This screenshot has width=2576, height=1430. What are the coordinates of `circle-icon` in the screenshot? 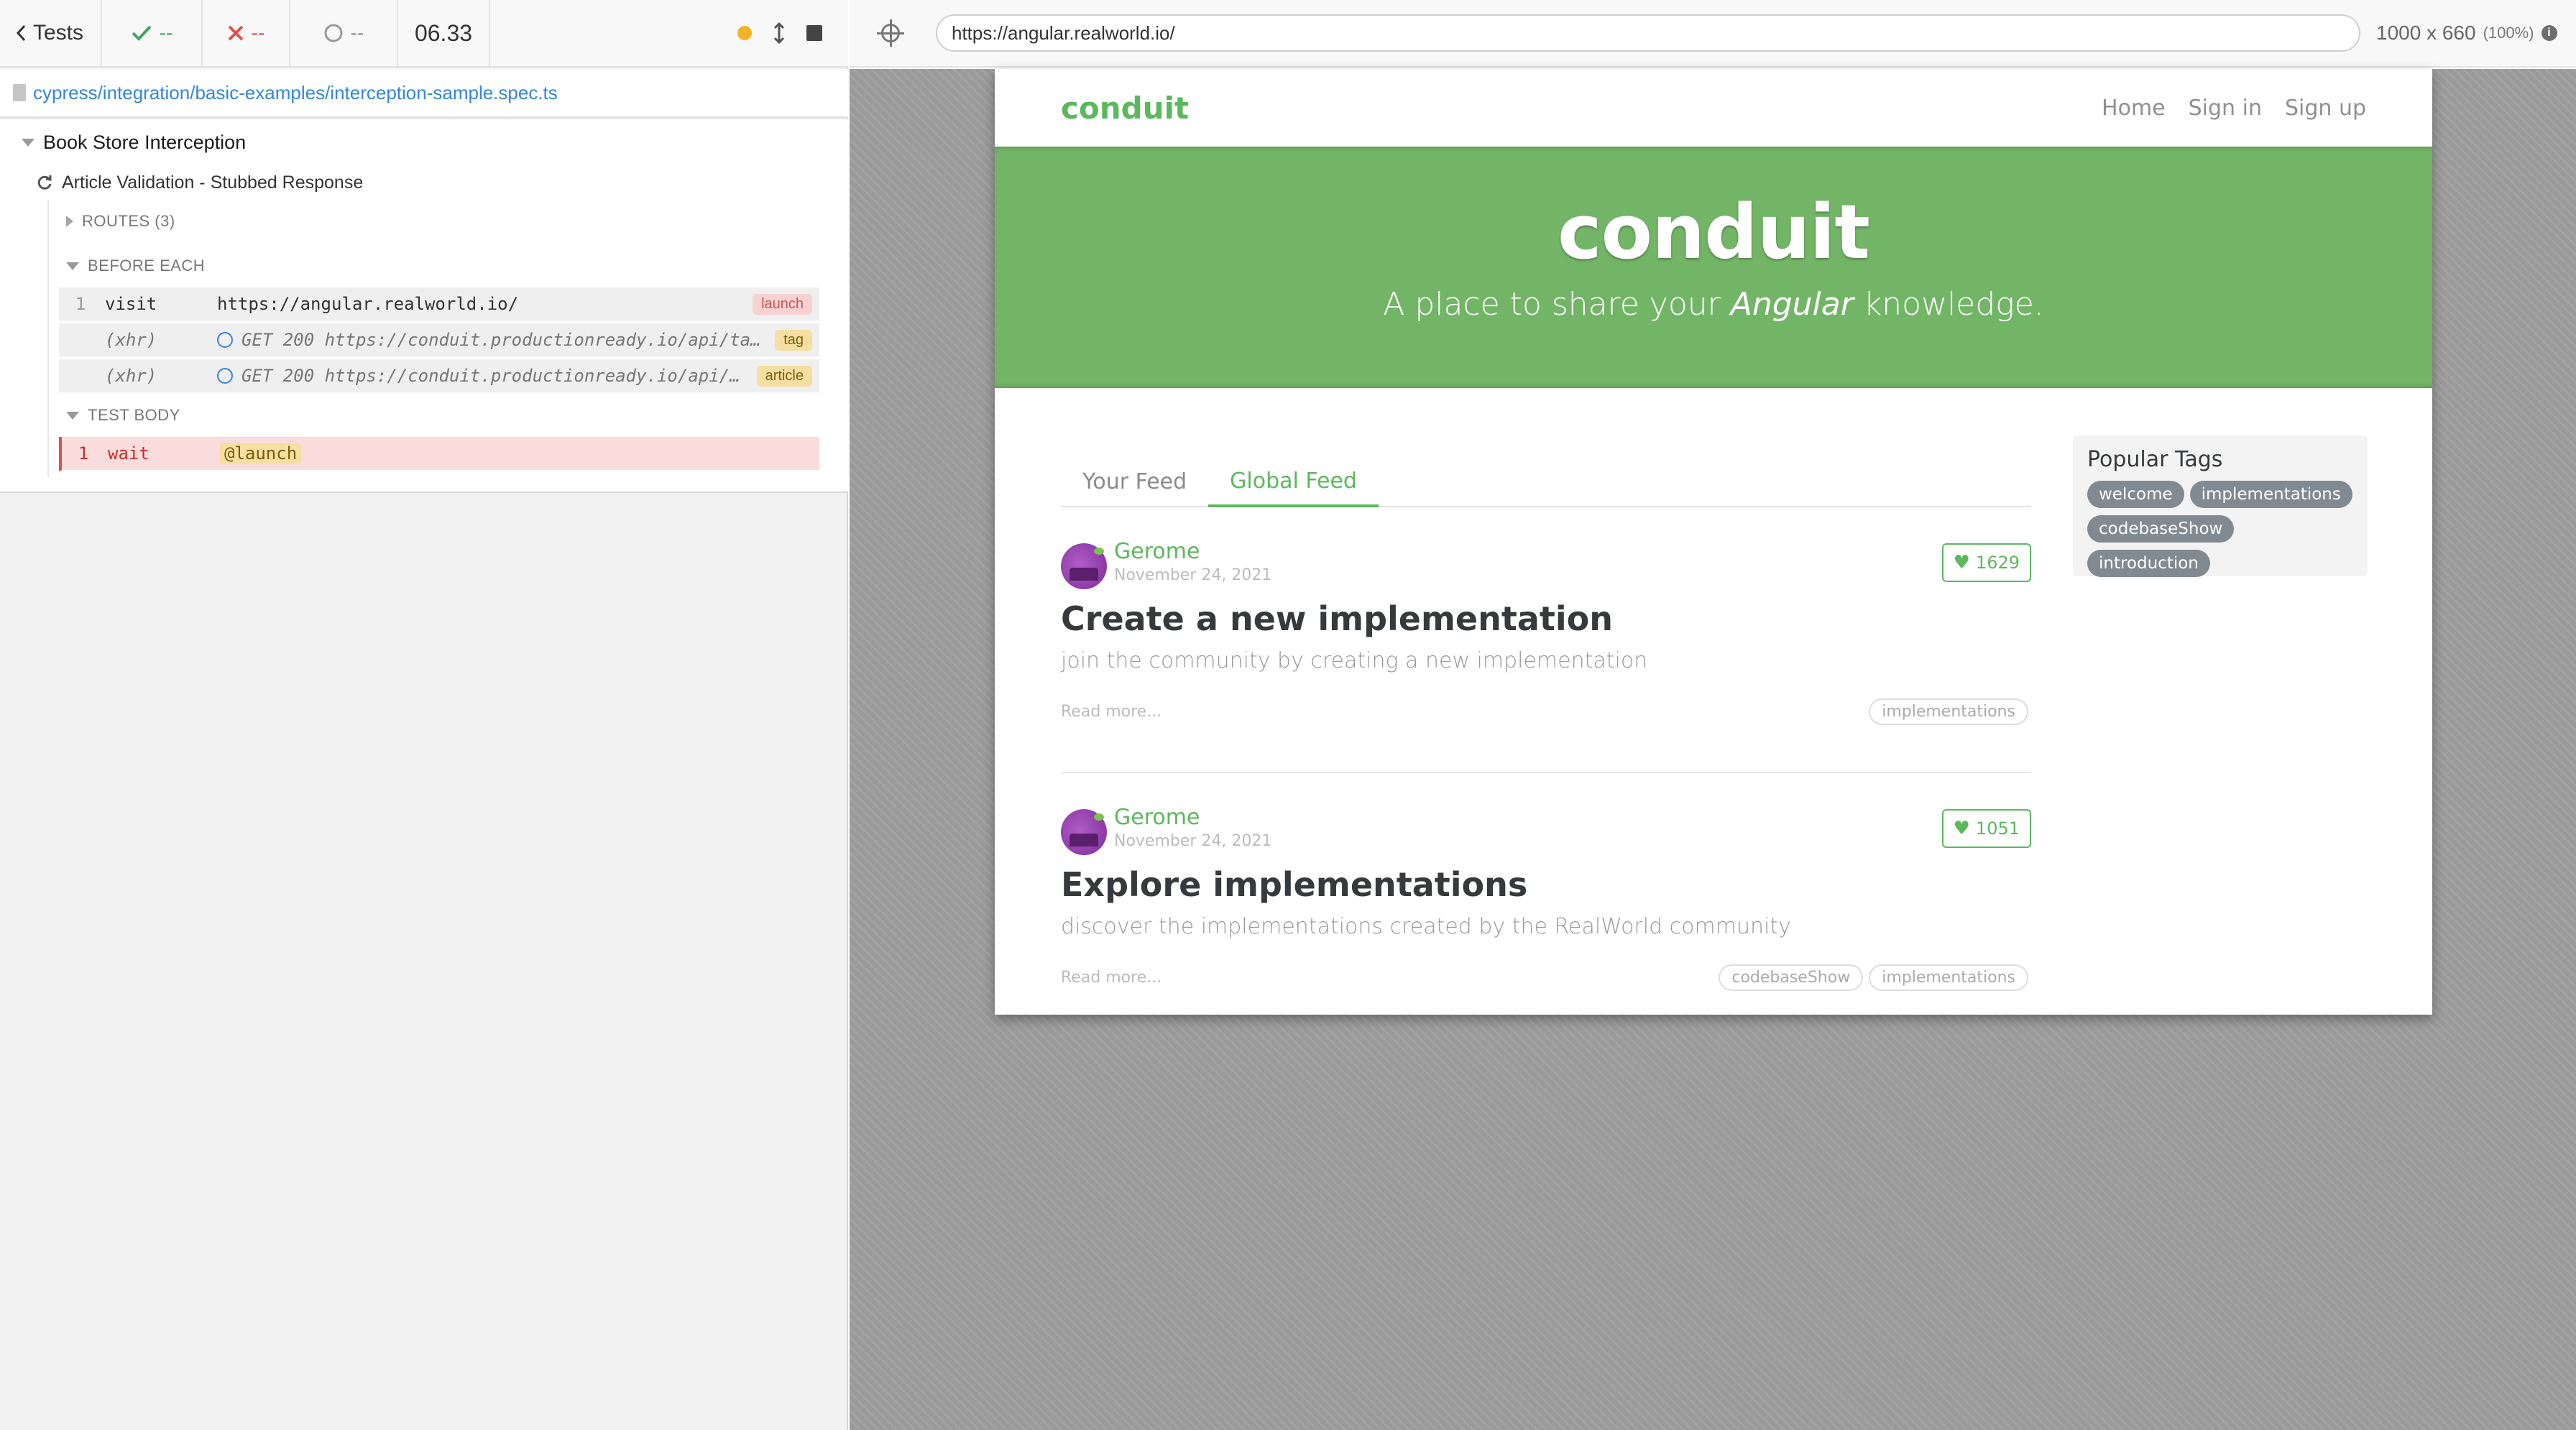 It's located at (333, 33).